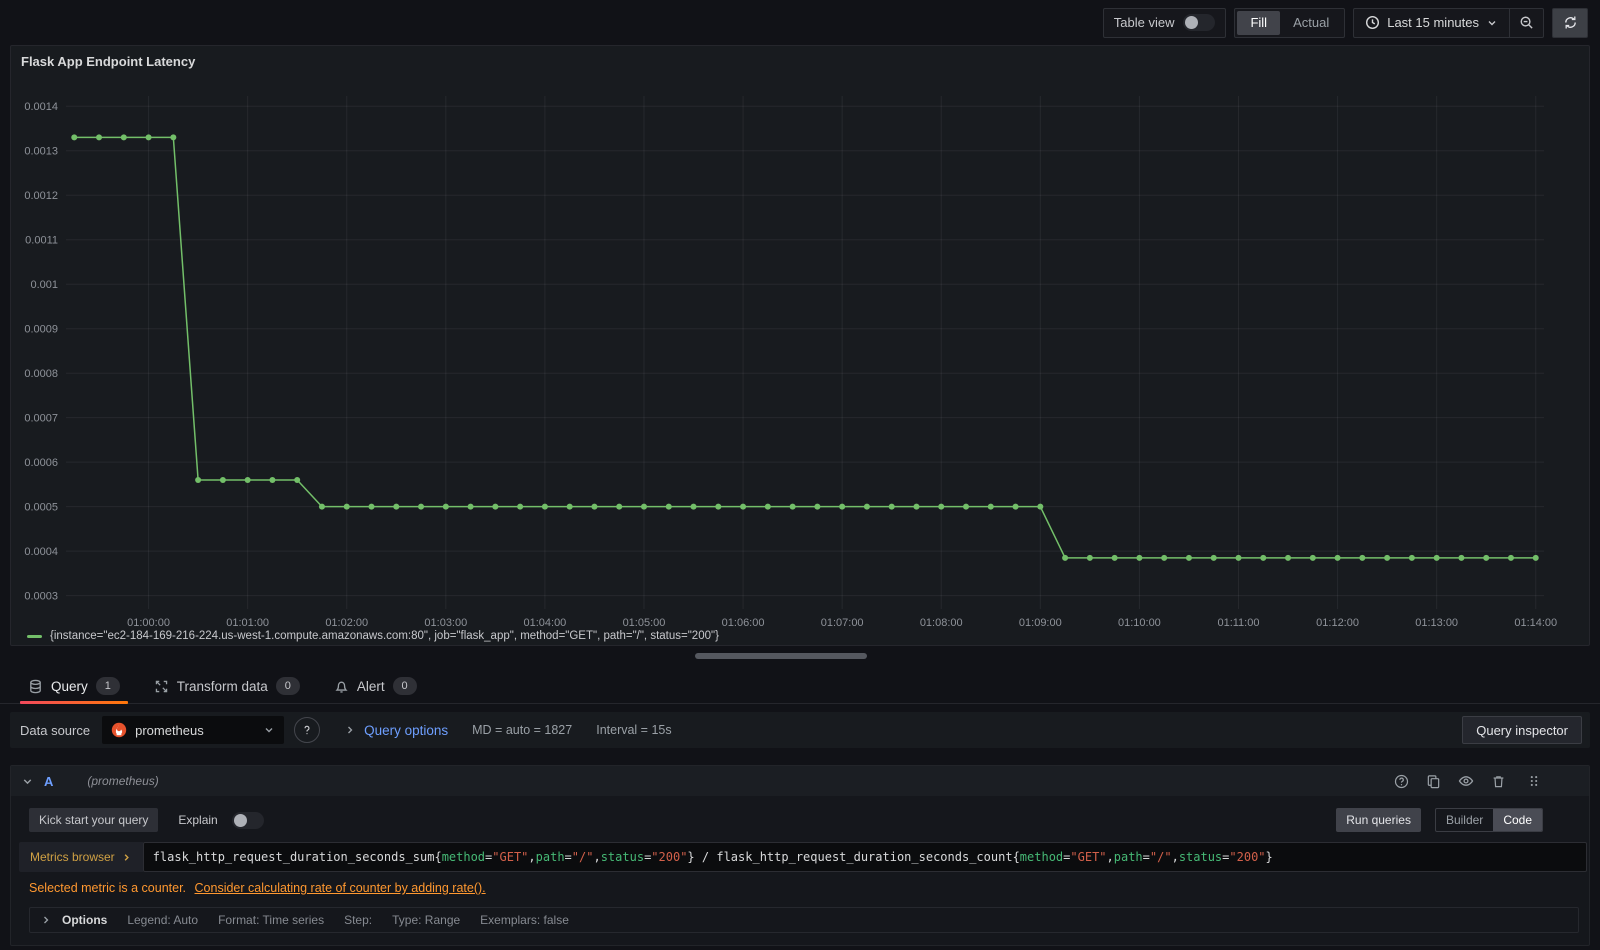 The height and width of the screenshot is (950, 1600). What do you see at coordinates (842, 622) in the screenshot?
I see `svg-text: 01:07:00` at bounding box center [842, 622].